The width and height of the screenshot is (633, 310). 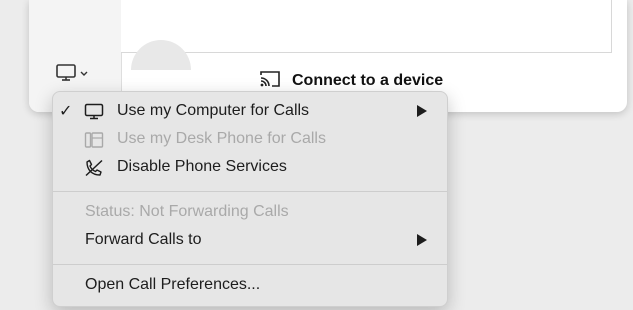 I want to click on menu-item-label: Disable Phone Services, so click(x=202, y=166).